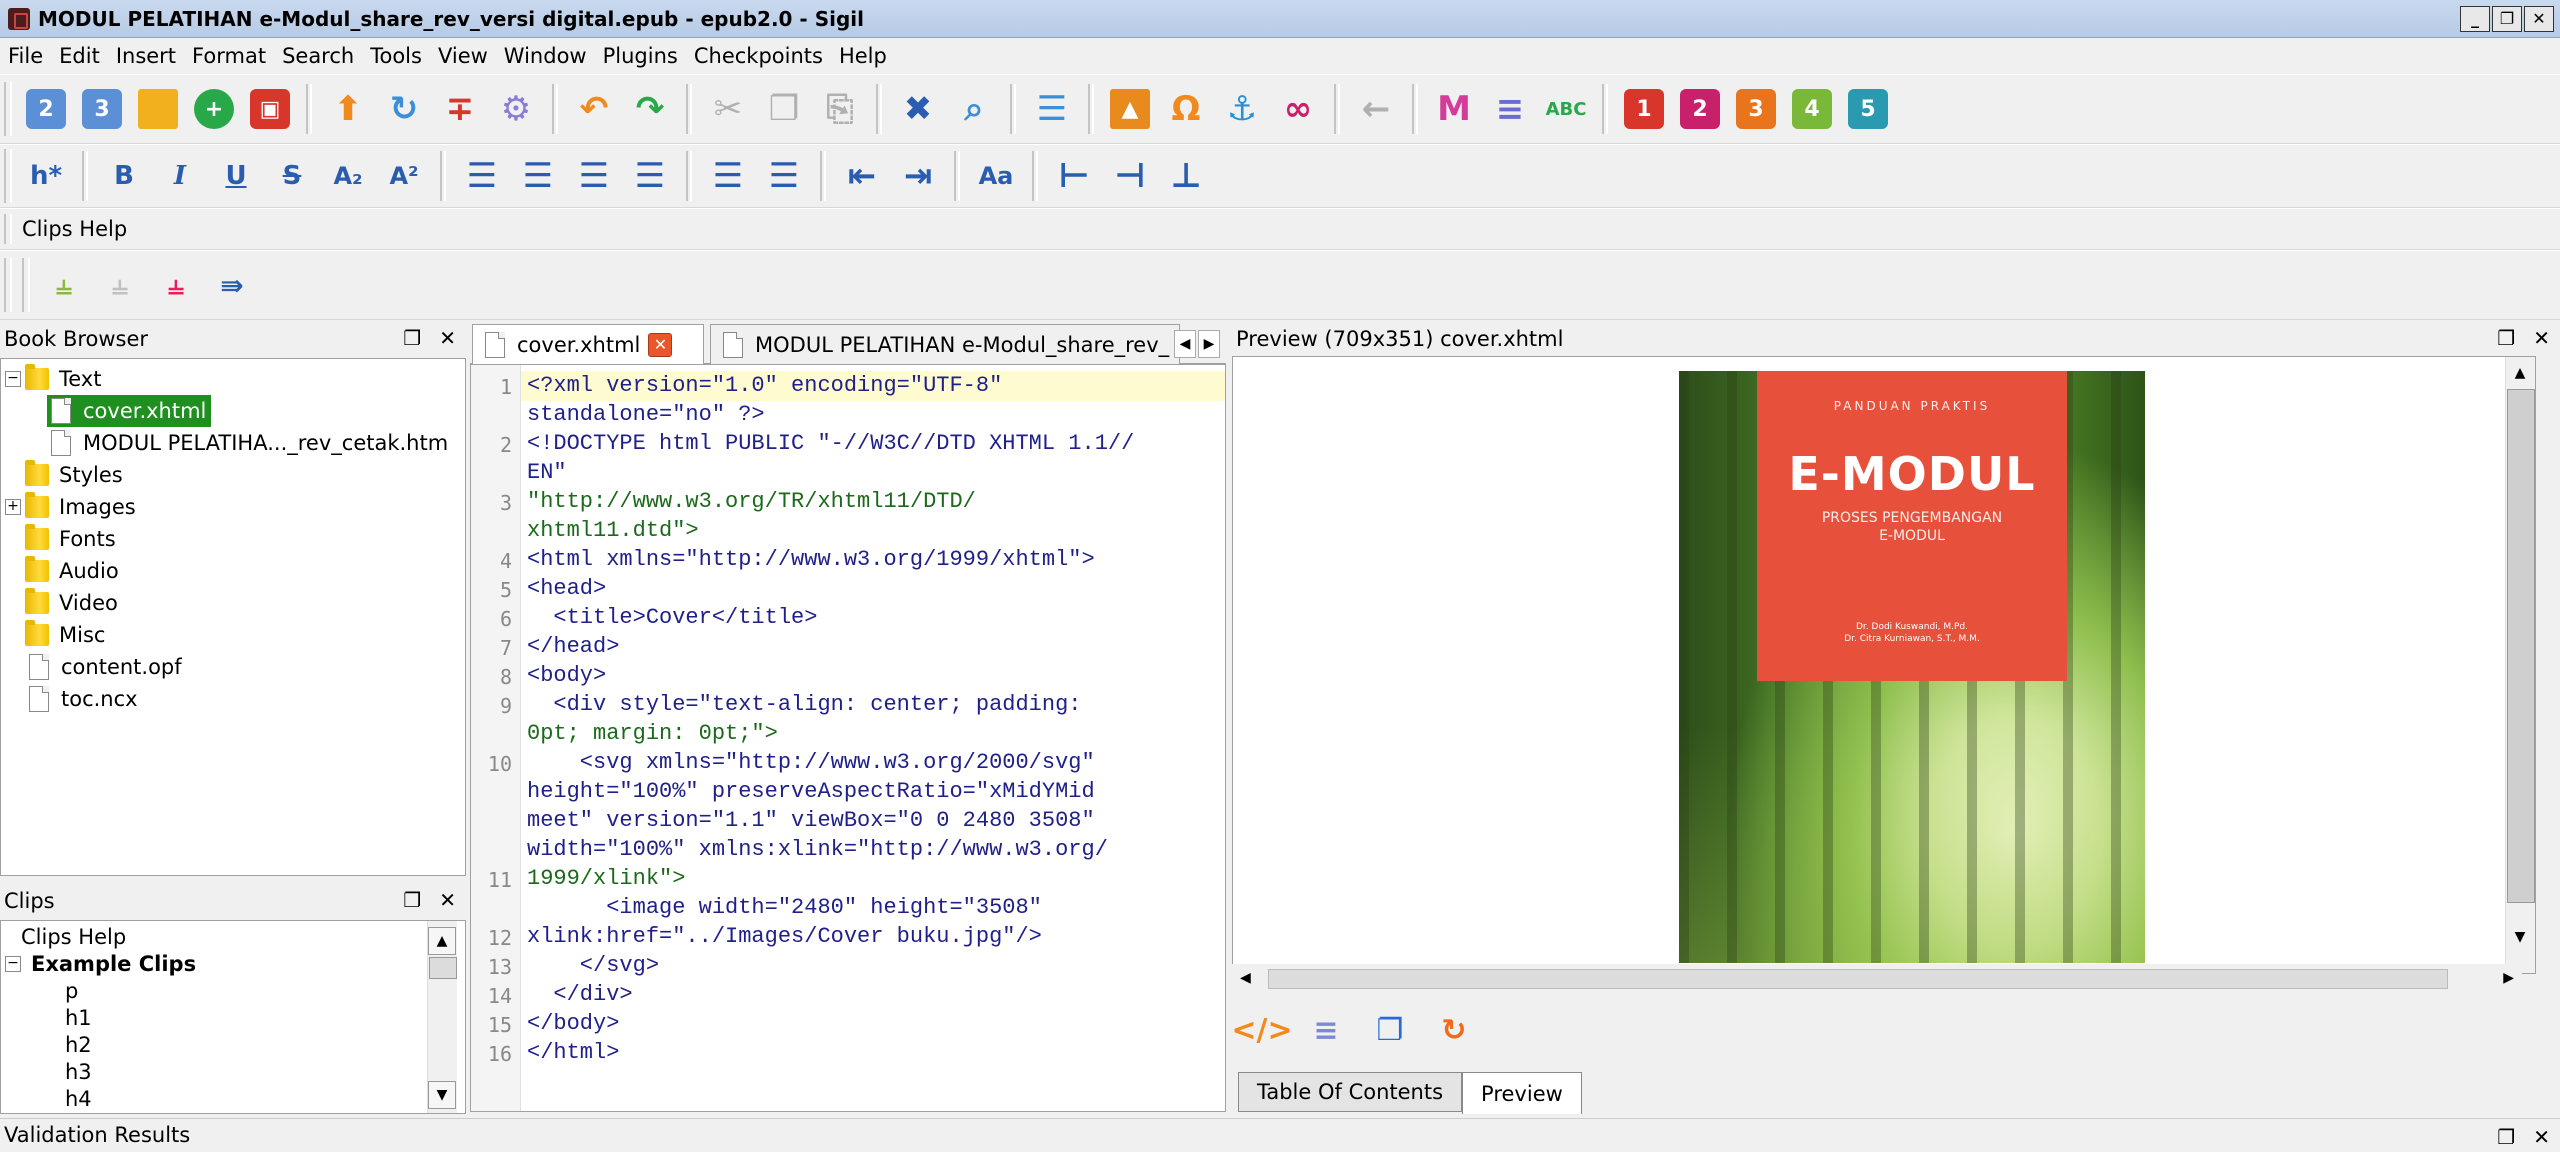  Describe the element at coordinates (232, 285) in the screenshot. I see `clip-forward-button: ⇛` at that location.